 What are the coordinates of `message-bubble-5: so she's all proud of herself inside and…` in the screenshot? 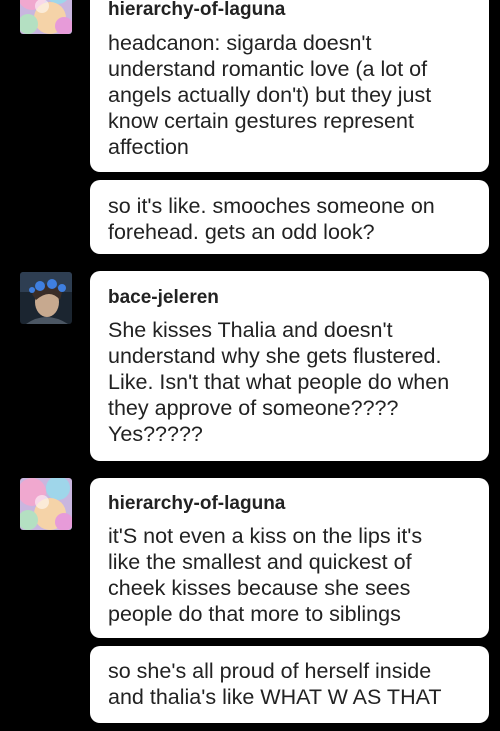 It's located at (289, 684).